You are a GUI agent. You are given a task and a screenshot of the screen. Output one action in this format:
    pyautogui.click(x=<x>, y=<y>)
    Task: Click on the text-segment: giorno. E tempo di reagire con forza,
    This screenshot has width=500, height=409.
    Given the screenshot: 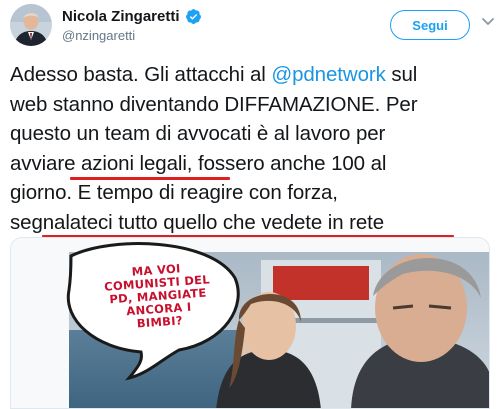 What is the action you would take?
    pyautogui.click(x=174, y=192)
    